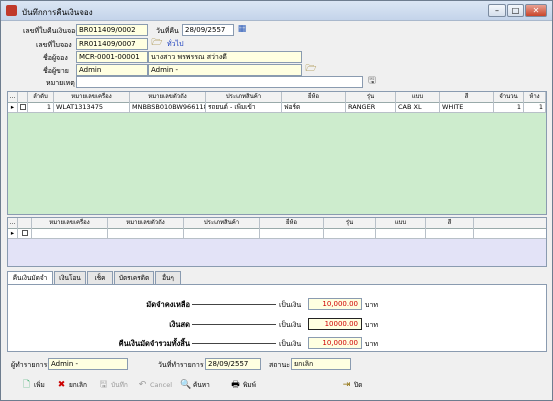 This screenshot has height=401, width=553. What do you see at coordinates (26, 385) in the screenshot?
I see `add-icon: 🗋` at bounding box center [26, 385].